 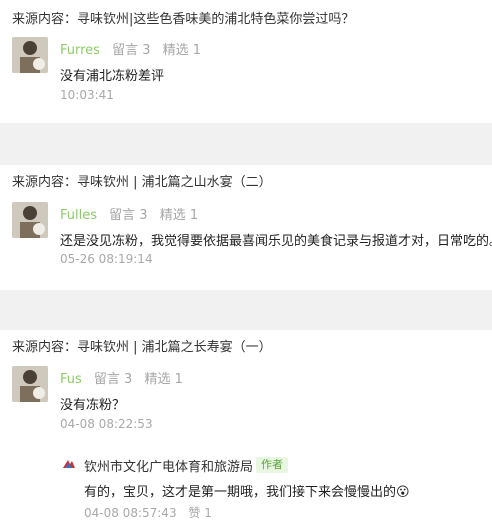 What do you see at coordinates (272, 465) in the screenshot?
I see `author-badge: 作者` at bounding box center [272, 465].